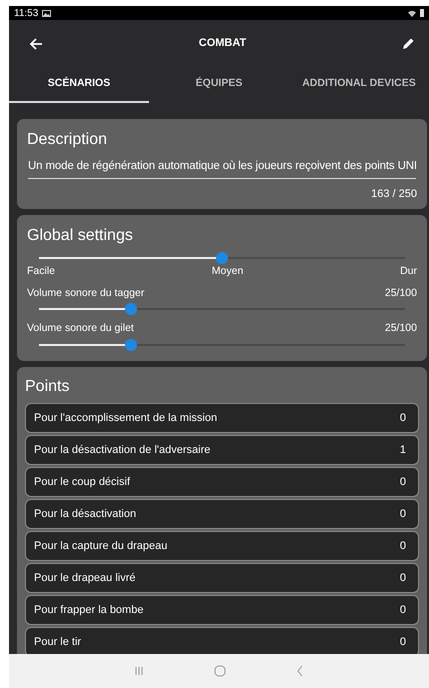 The image size is (429, 688). Describe the element at coordinates (228, 271) in the screenshot. I see `slider-label: Moyen` at that location.